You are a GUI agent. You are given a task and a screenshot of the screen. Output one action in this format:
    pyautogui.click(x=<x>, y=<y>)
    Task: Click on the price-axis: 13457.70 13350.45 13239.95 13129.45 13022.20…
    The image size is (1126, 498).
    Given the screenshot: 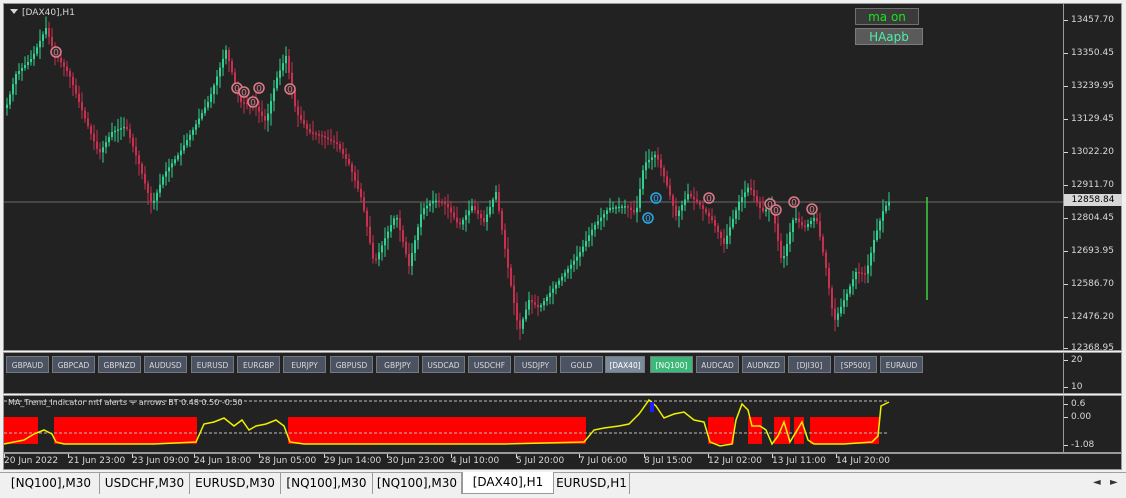 What is the action you would take?
    pyautogui.click(x=1093, y=178)
    